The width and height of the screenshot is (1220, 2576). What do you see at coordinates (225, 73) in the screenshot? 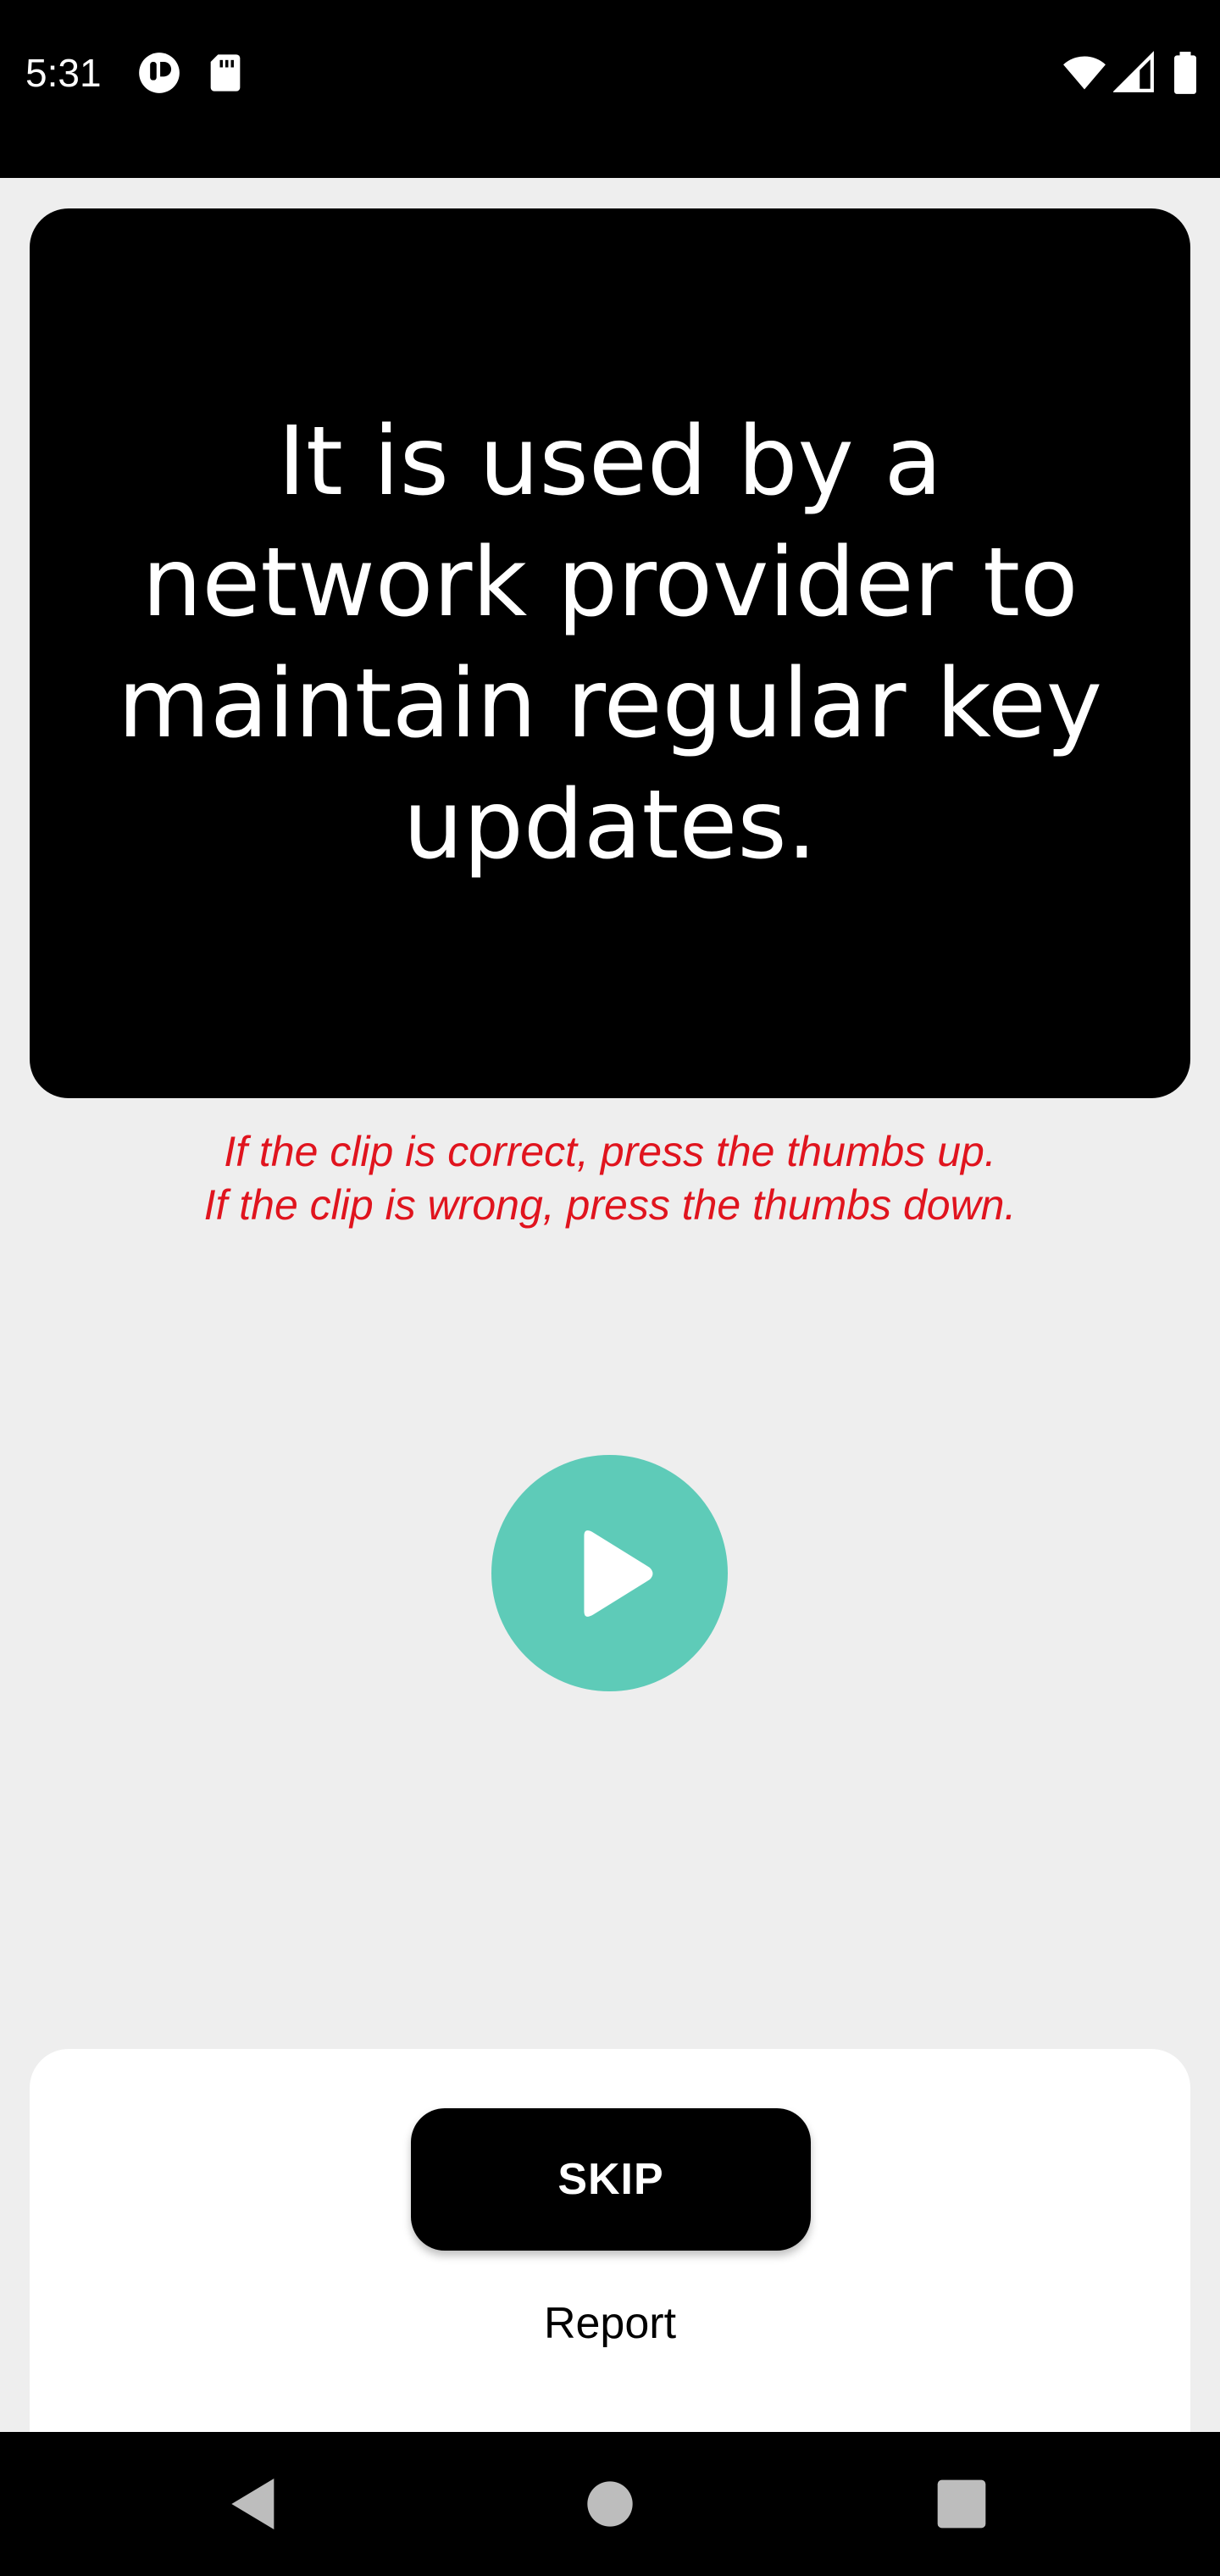
I see `sd-card-icon` at bounding box center [225, 73].